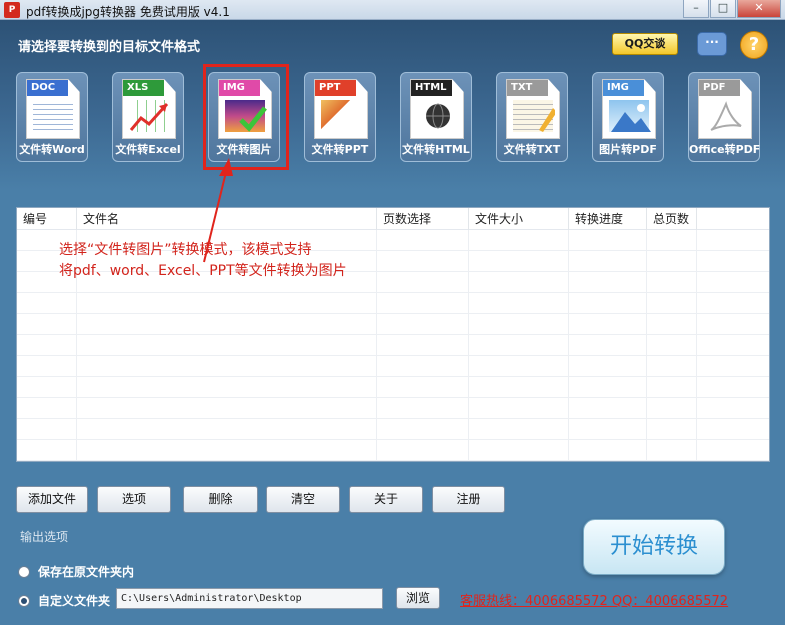  I want to click on add-file-button: 添加文件, so click(52, 499).